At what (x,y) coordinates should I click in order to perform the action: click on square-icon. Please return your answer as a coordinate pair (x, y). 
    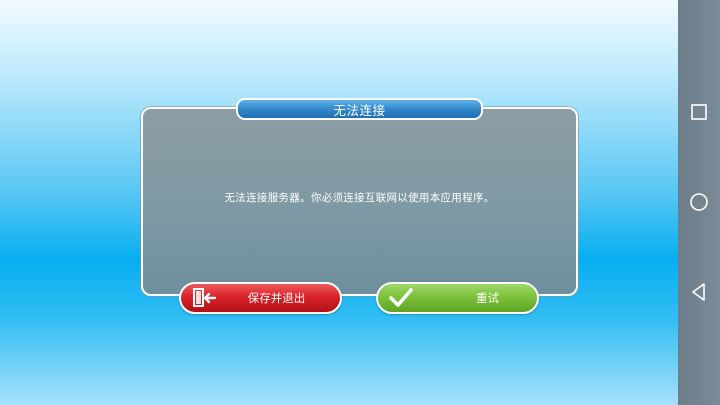
    Looking at the image, I should click on (699, 112).